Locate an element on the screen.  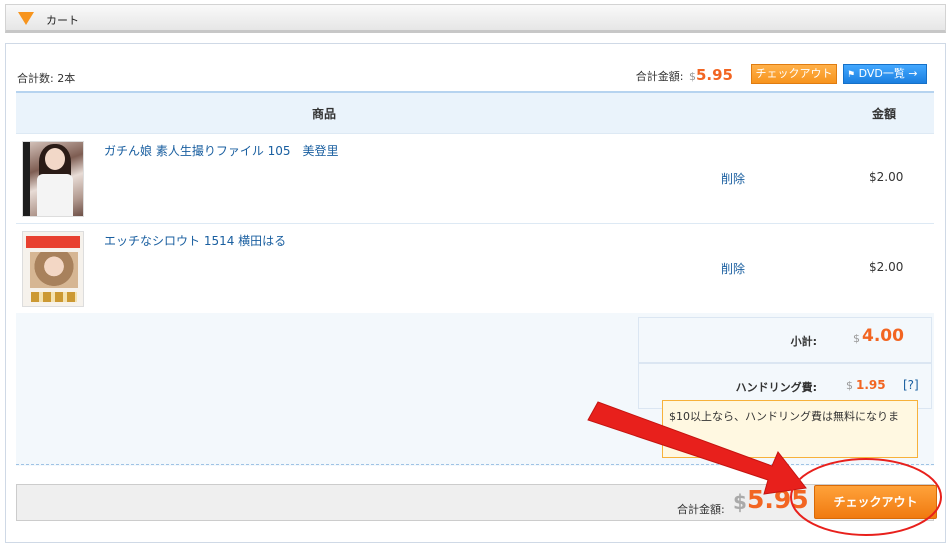
handling-help-link: [?] is located at coordinates (911, 385).